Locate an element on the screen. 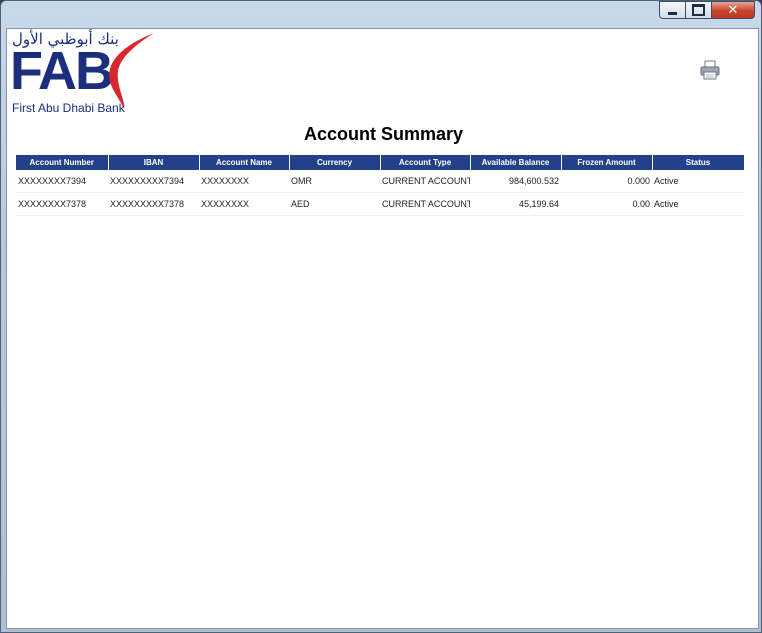 The image size is (762, 633). available-balance-cell: 984,600.532 is located at coordinates (515, 181).